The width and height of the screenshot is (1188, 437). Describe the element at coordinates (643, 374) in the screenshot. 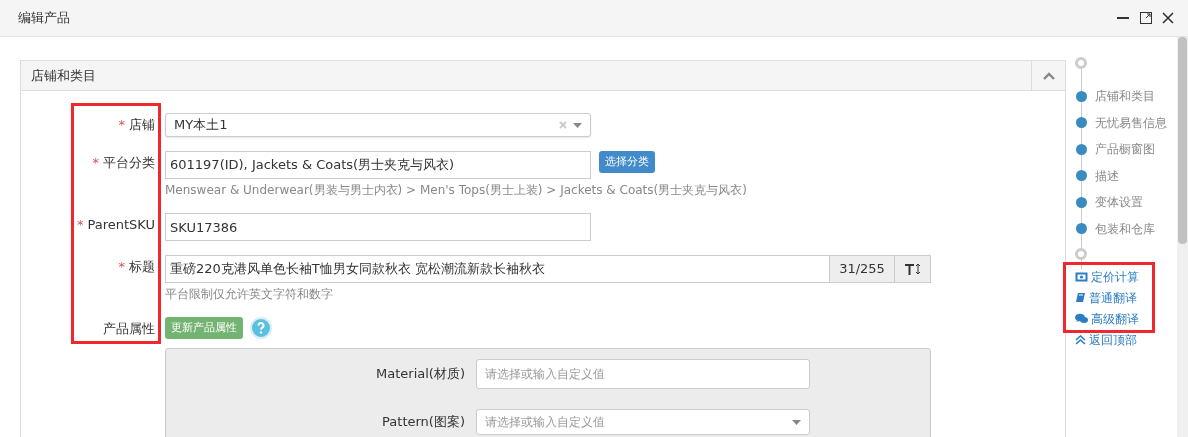

I see `attribute-field: 请选择或输入自定义值` at that location.